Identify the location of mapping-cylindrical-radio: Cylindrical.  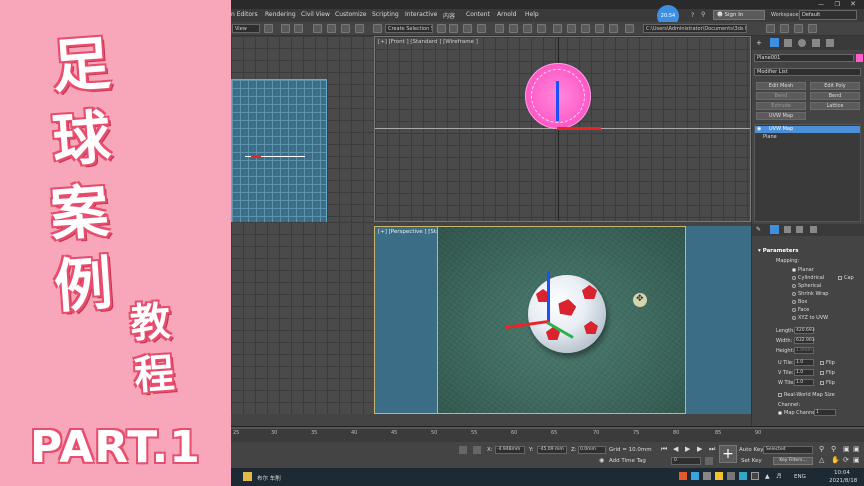
(808, 278).